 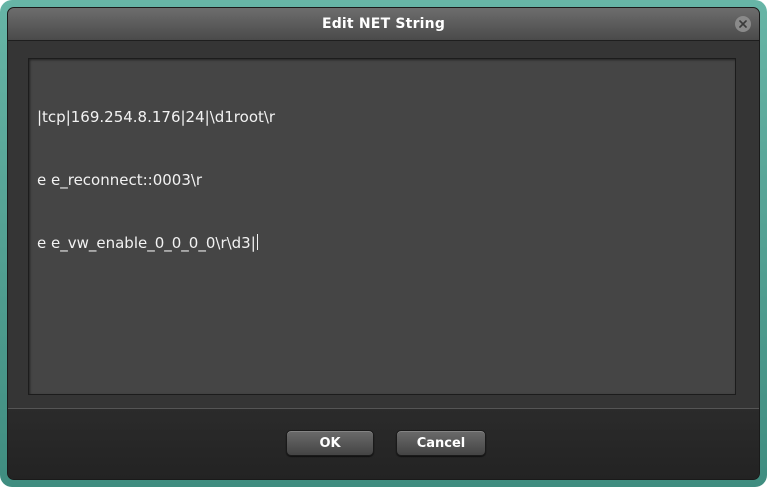 I want to click on dialog-title: Edit NET String, so click(x=383, y=24).